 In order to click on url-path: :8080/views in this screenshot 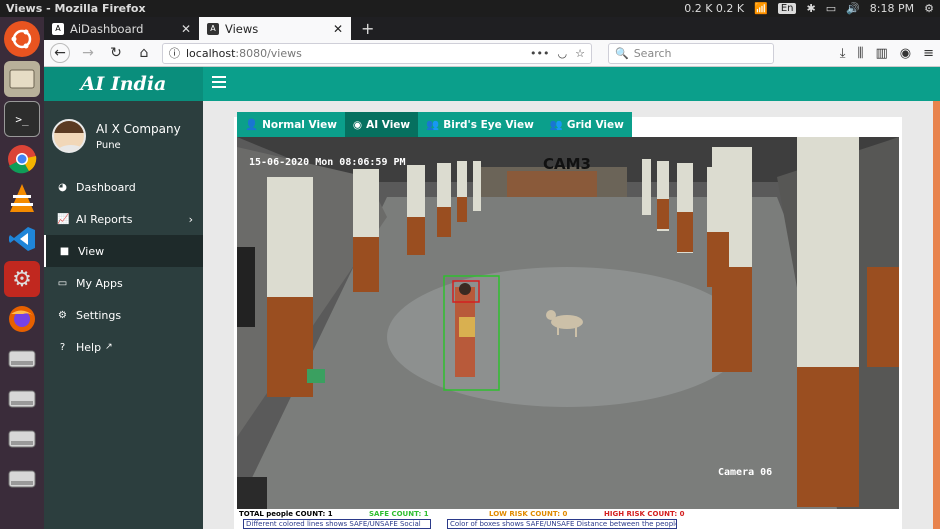, I will do `click(268, 53)`.